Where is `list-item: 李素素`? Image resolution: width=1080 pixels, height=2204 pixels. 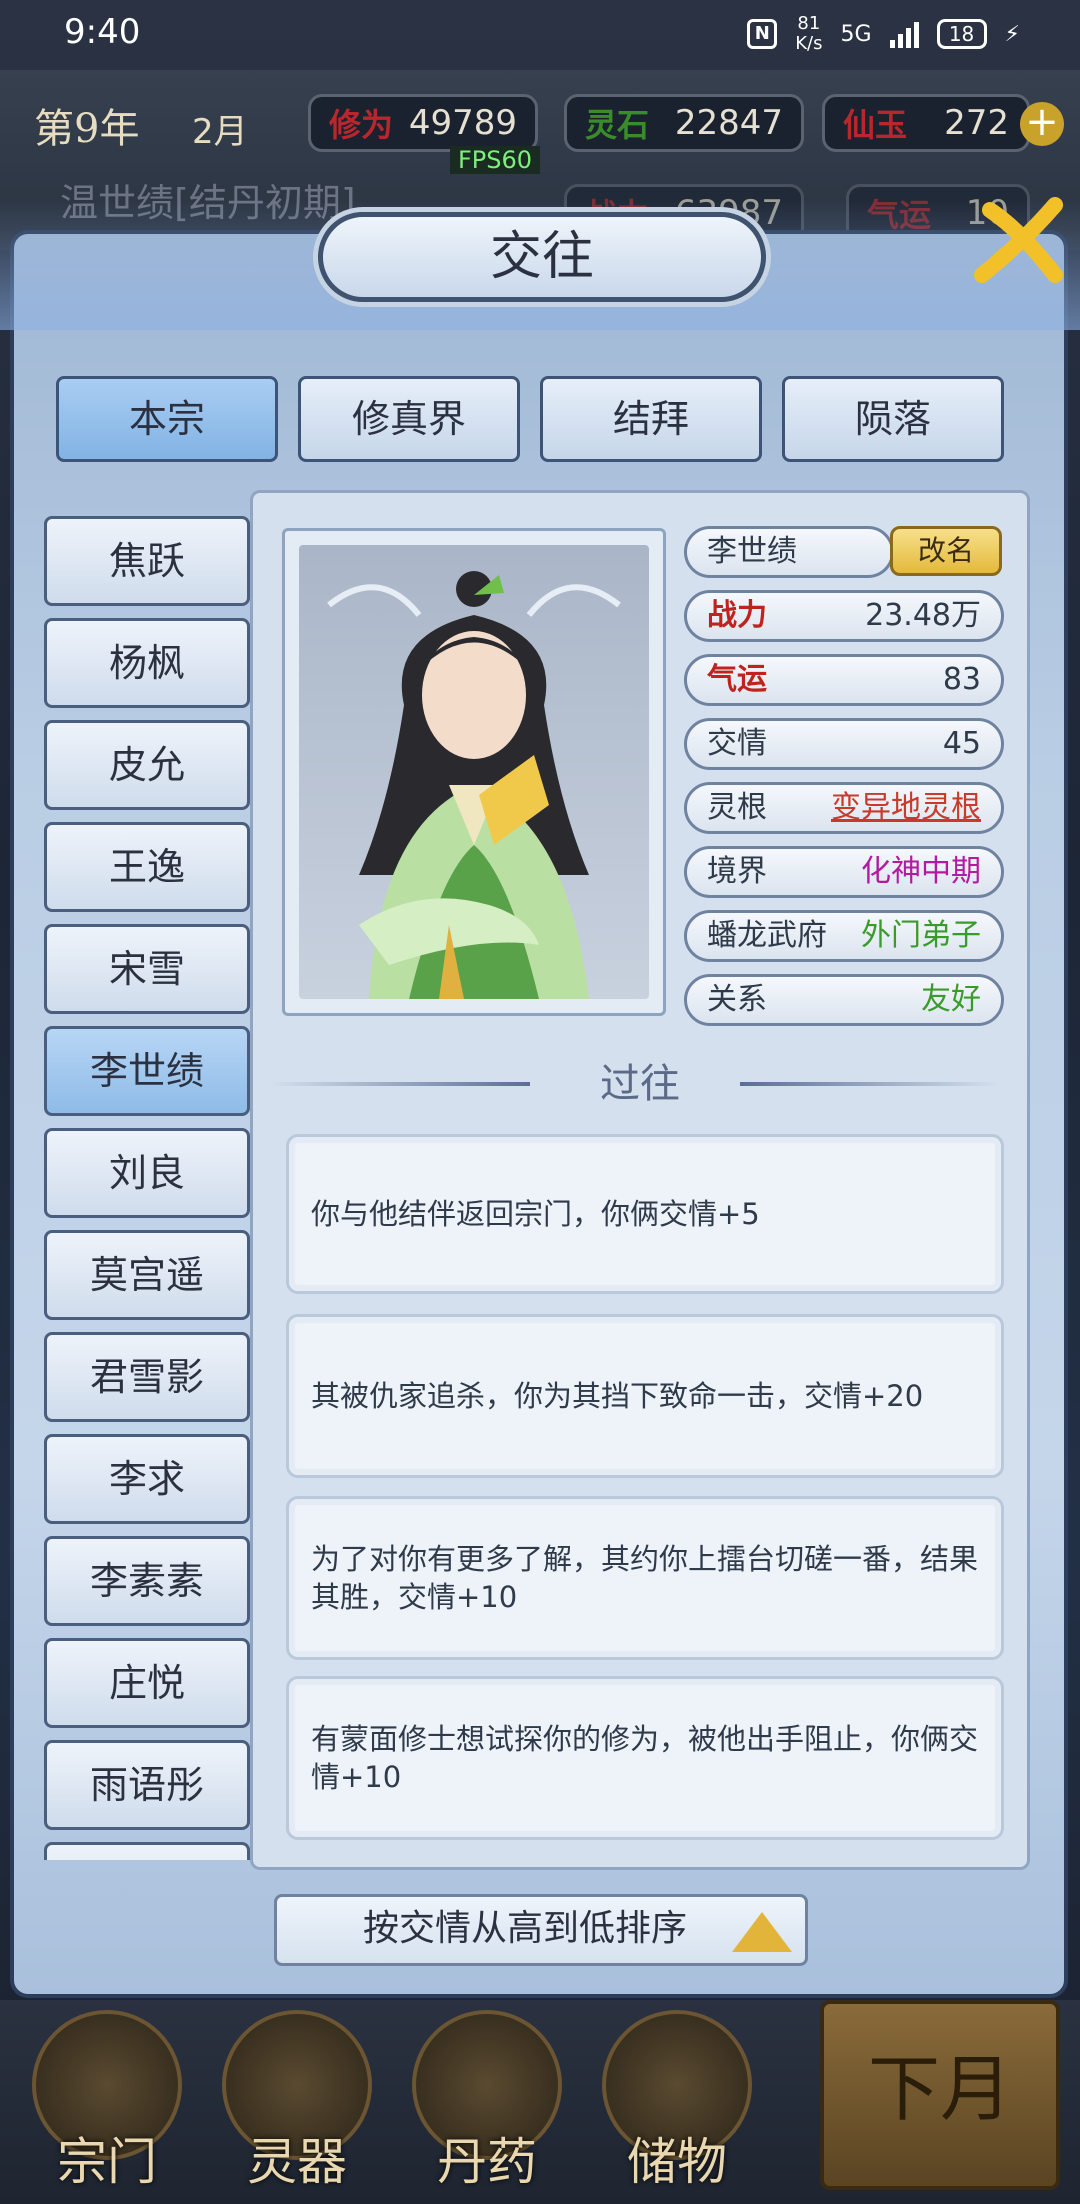 list-item: 李素素 is located at coordinates (147, 1581).